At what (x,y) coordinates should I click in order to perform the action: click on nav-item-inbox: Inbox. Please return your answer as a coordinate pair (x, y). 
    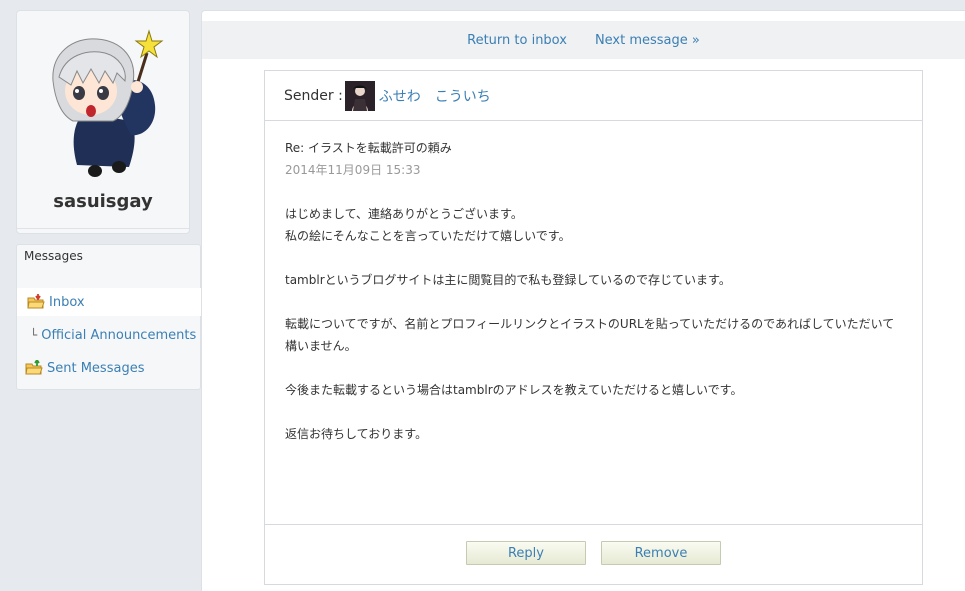
    Looking at the image, I should click on (109, 302).